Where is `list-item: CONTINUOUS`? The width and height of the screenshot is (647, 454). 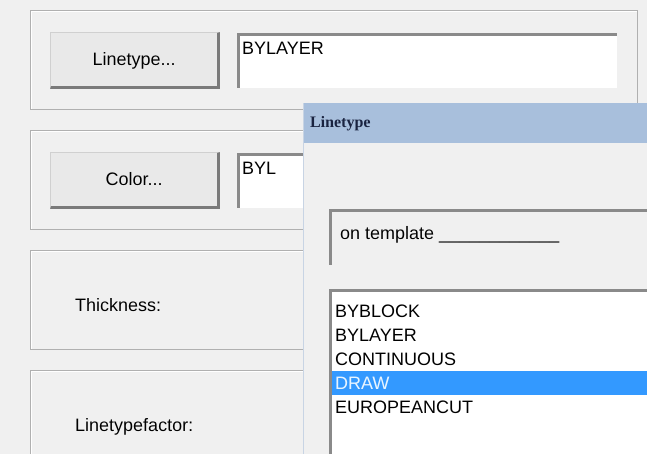 list-item: CONTINUOUS is located at coordinates (489, 359).